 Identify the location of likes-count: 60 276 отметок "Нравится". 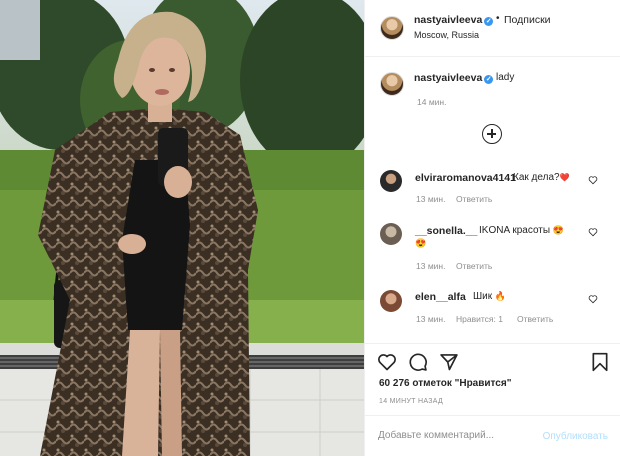
(445, 383).